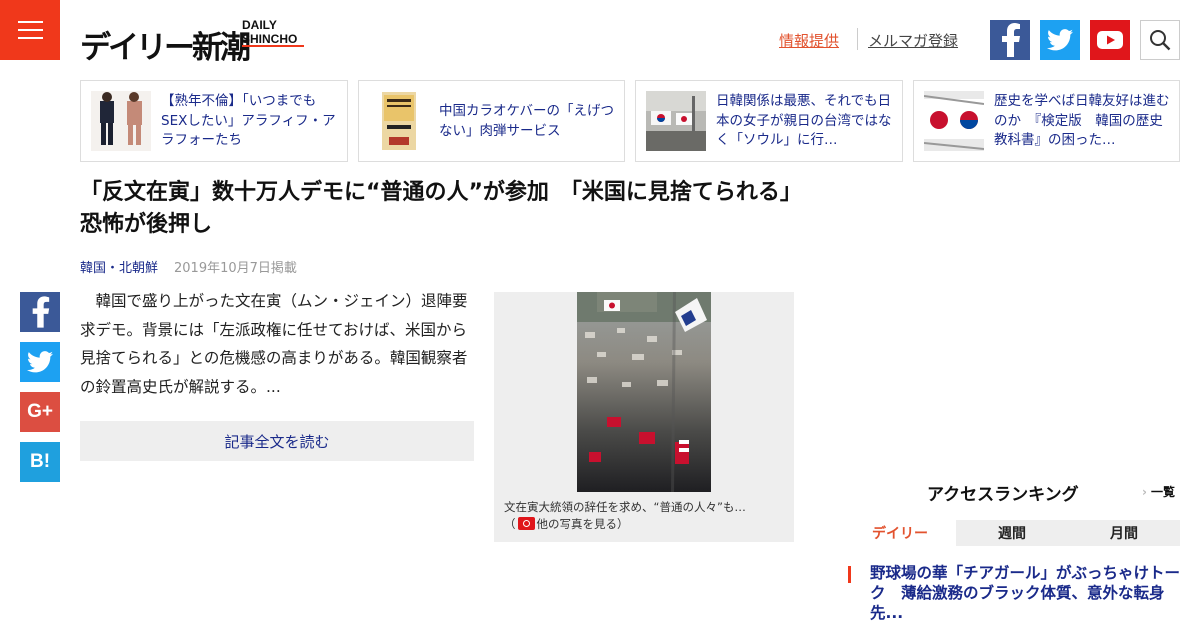 The image size is (1200, 630). I want to click on camera-icon, so click(526, 523).